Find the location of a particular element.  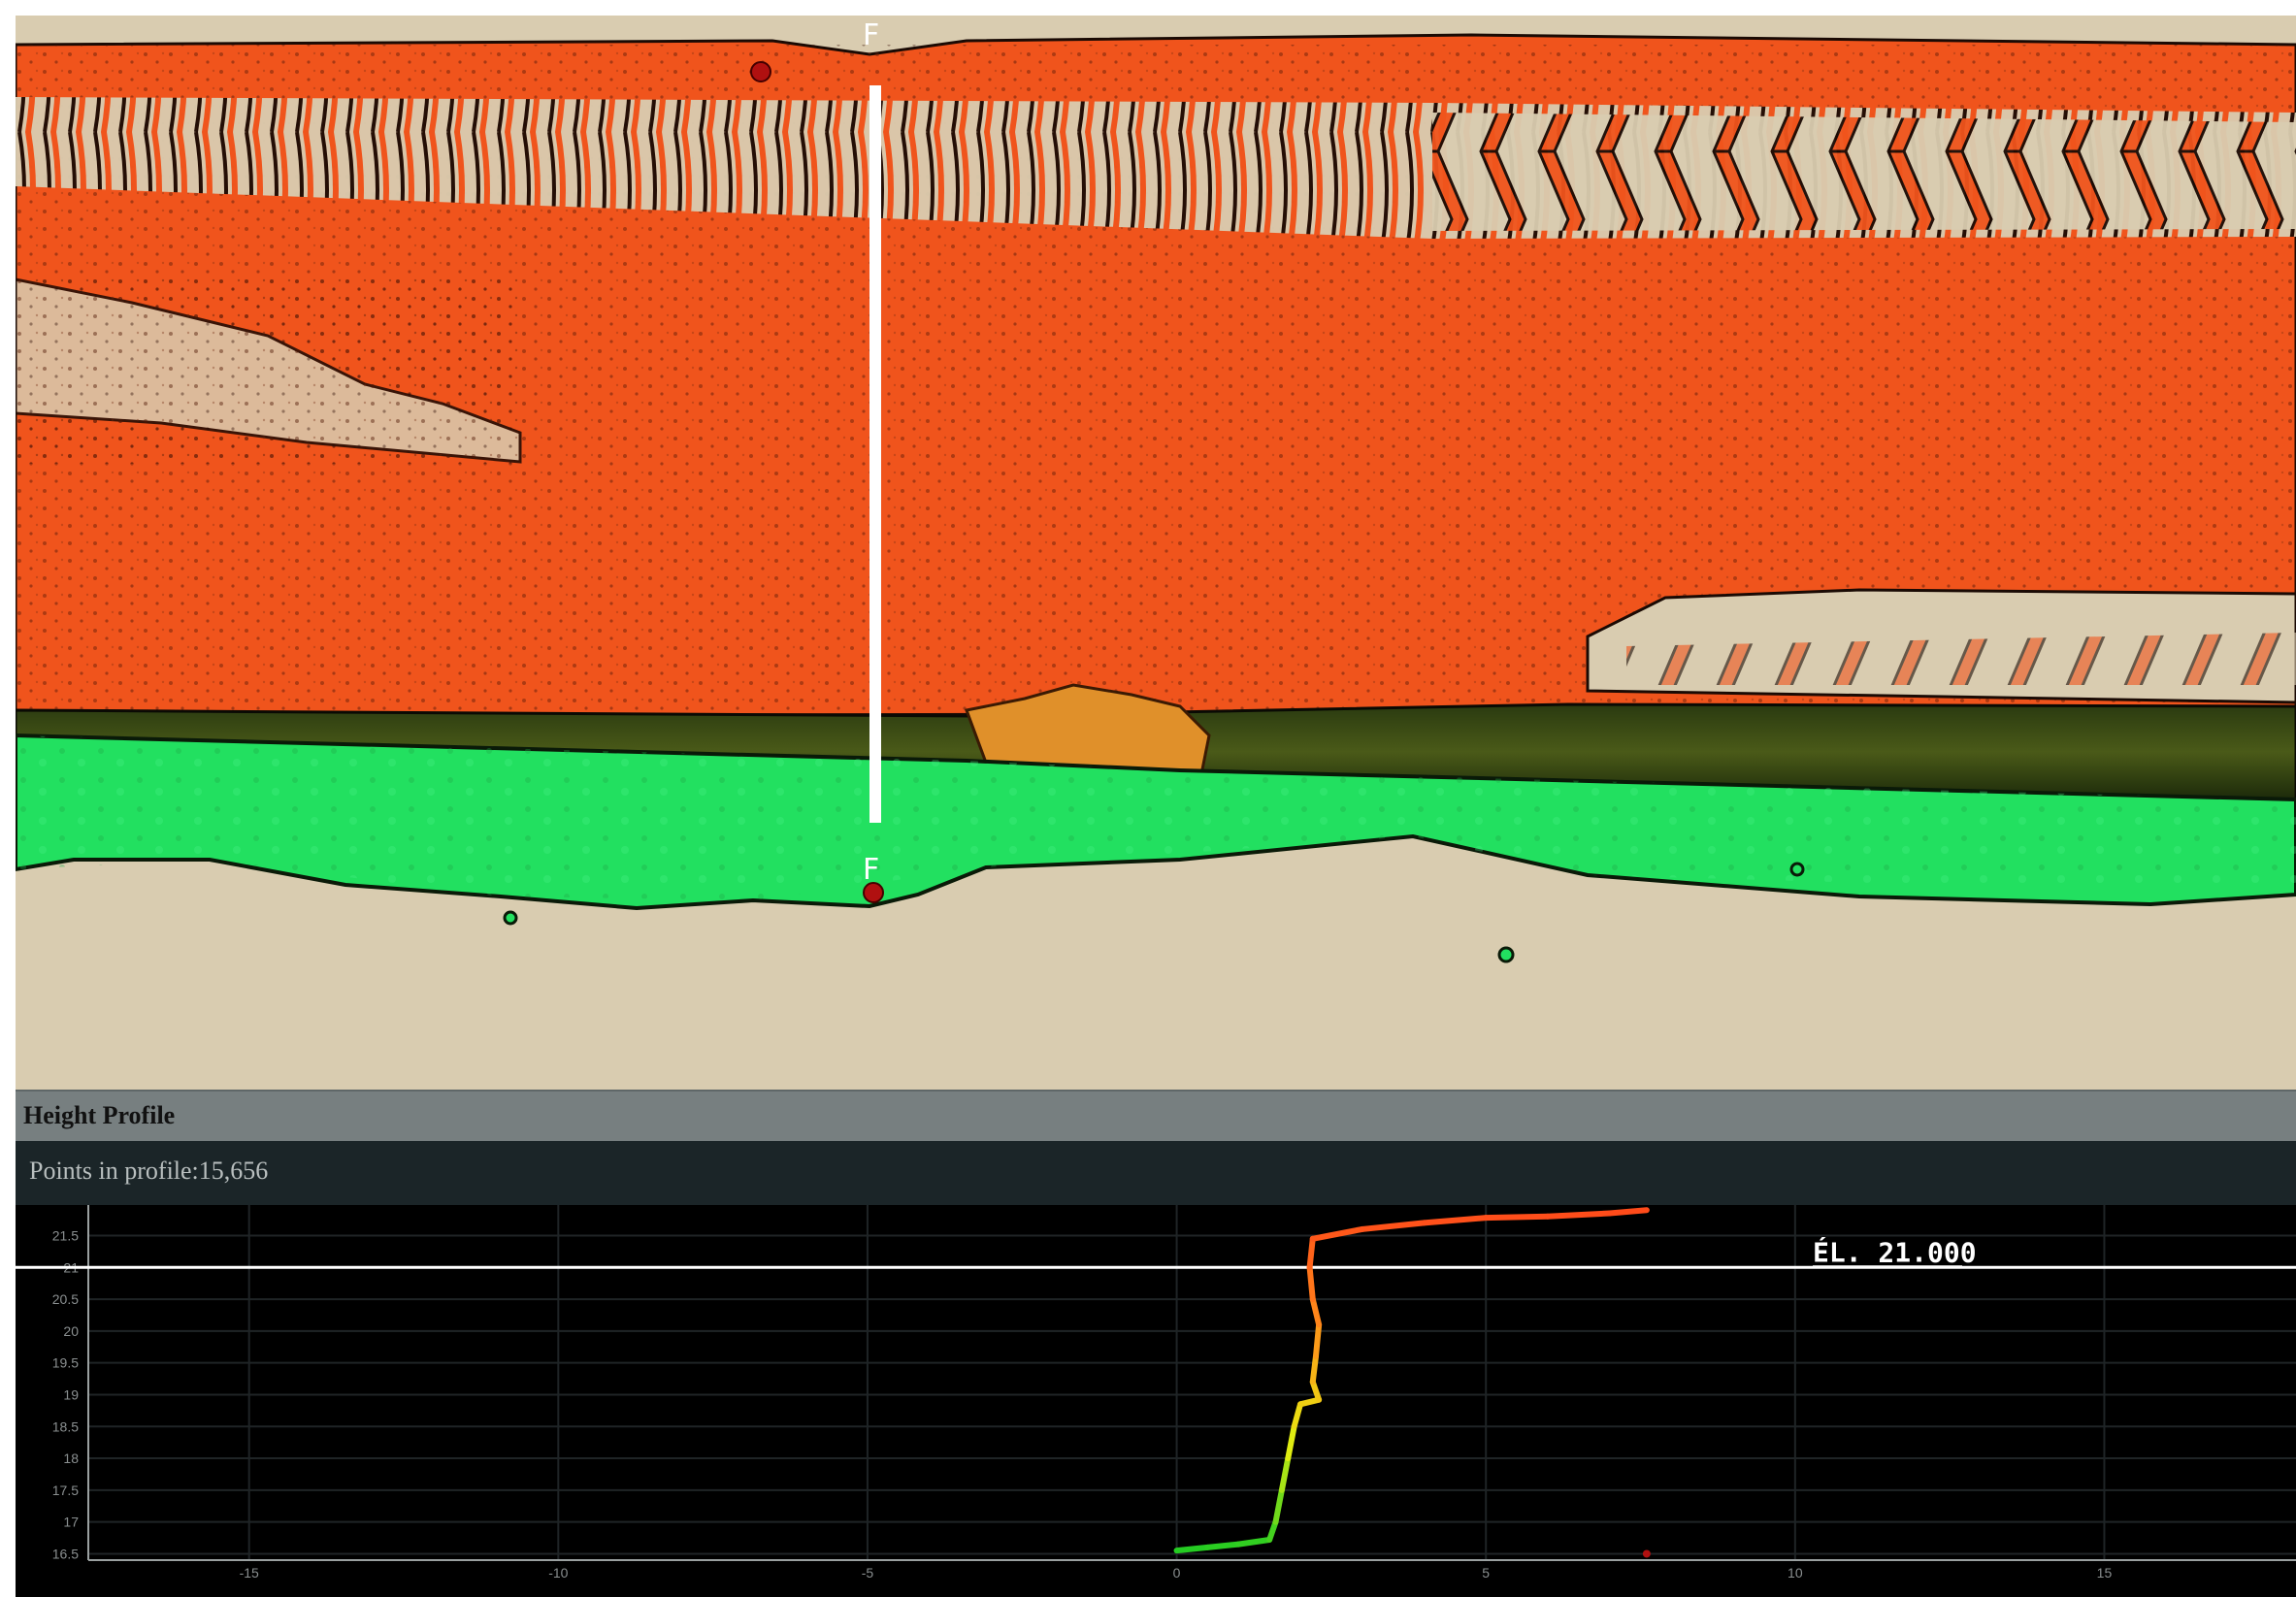

height-profile-header: Height Profile is located at coordinates (1156, 1115).